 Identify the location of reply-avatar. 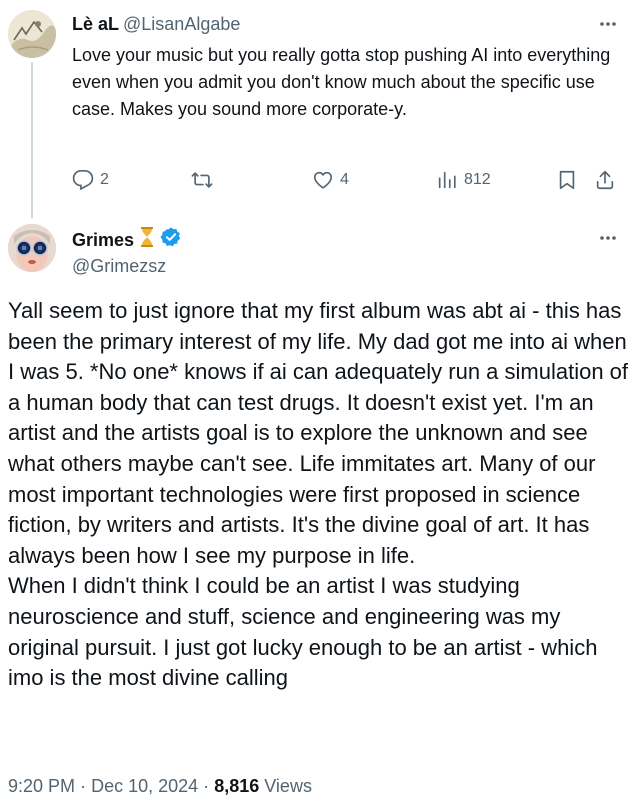
(32, 34).